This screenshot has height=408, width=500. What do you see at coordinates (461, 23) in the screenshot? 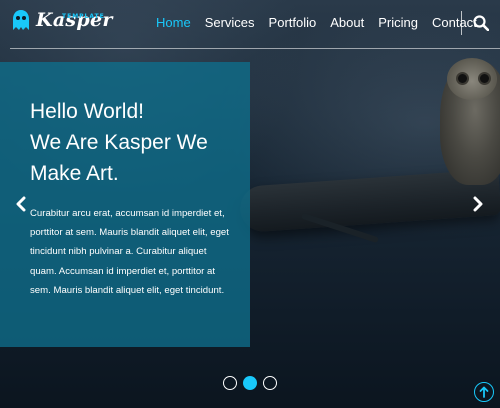
I see `nav-divider` at bounding box center [461, 23].